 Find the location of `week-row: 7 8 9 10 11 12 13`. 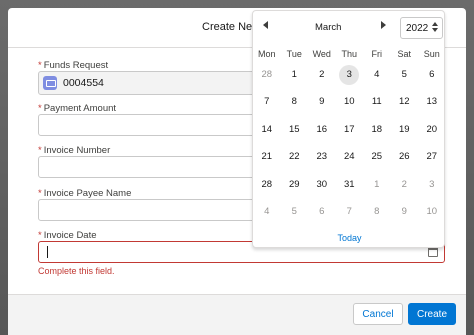

week-row: 7 8 9 10 11 12 13 is located at coordinates (349, 103).